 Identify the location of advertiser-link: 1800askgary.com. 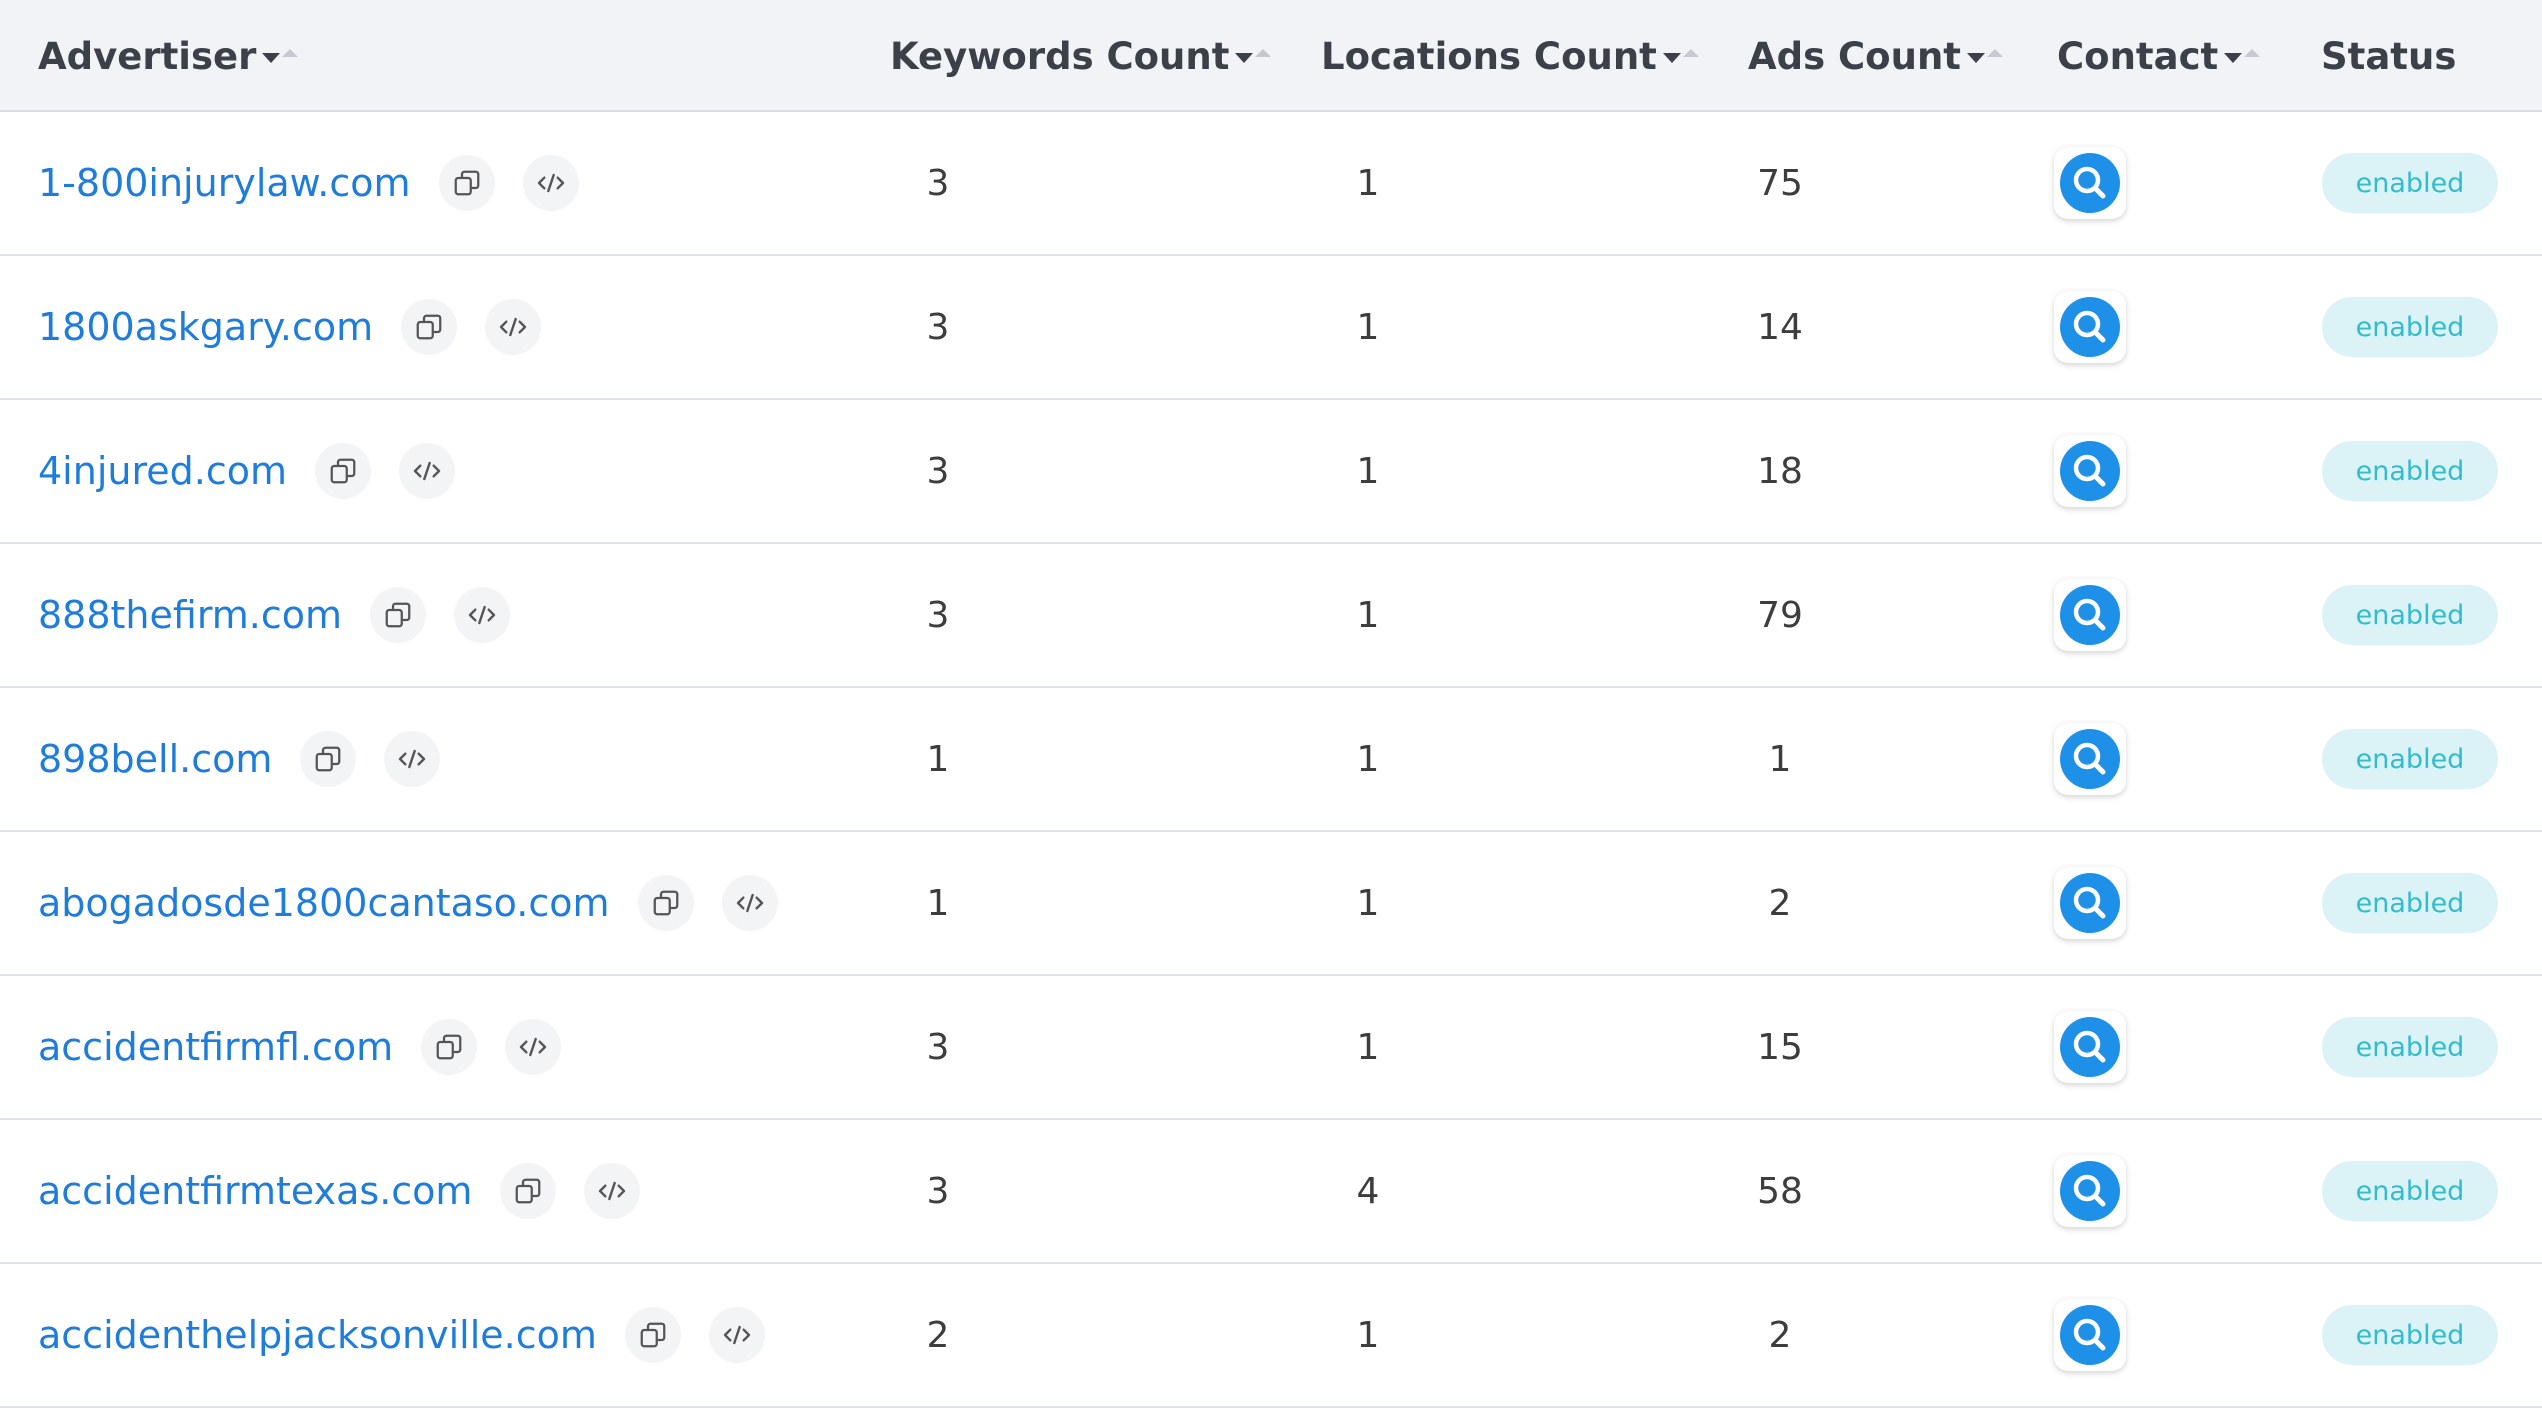
(205, 327).